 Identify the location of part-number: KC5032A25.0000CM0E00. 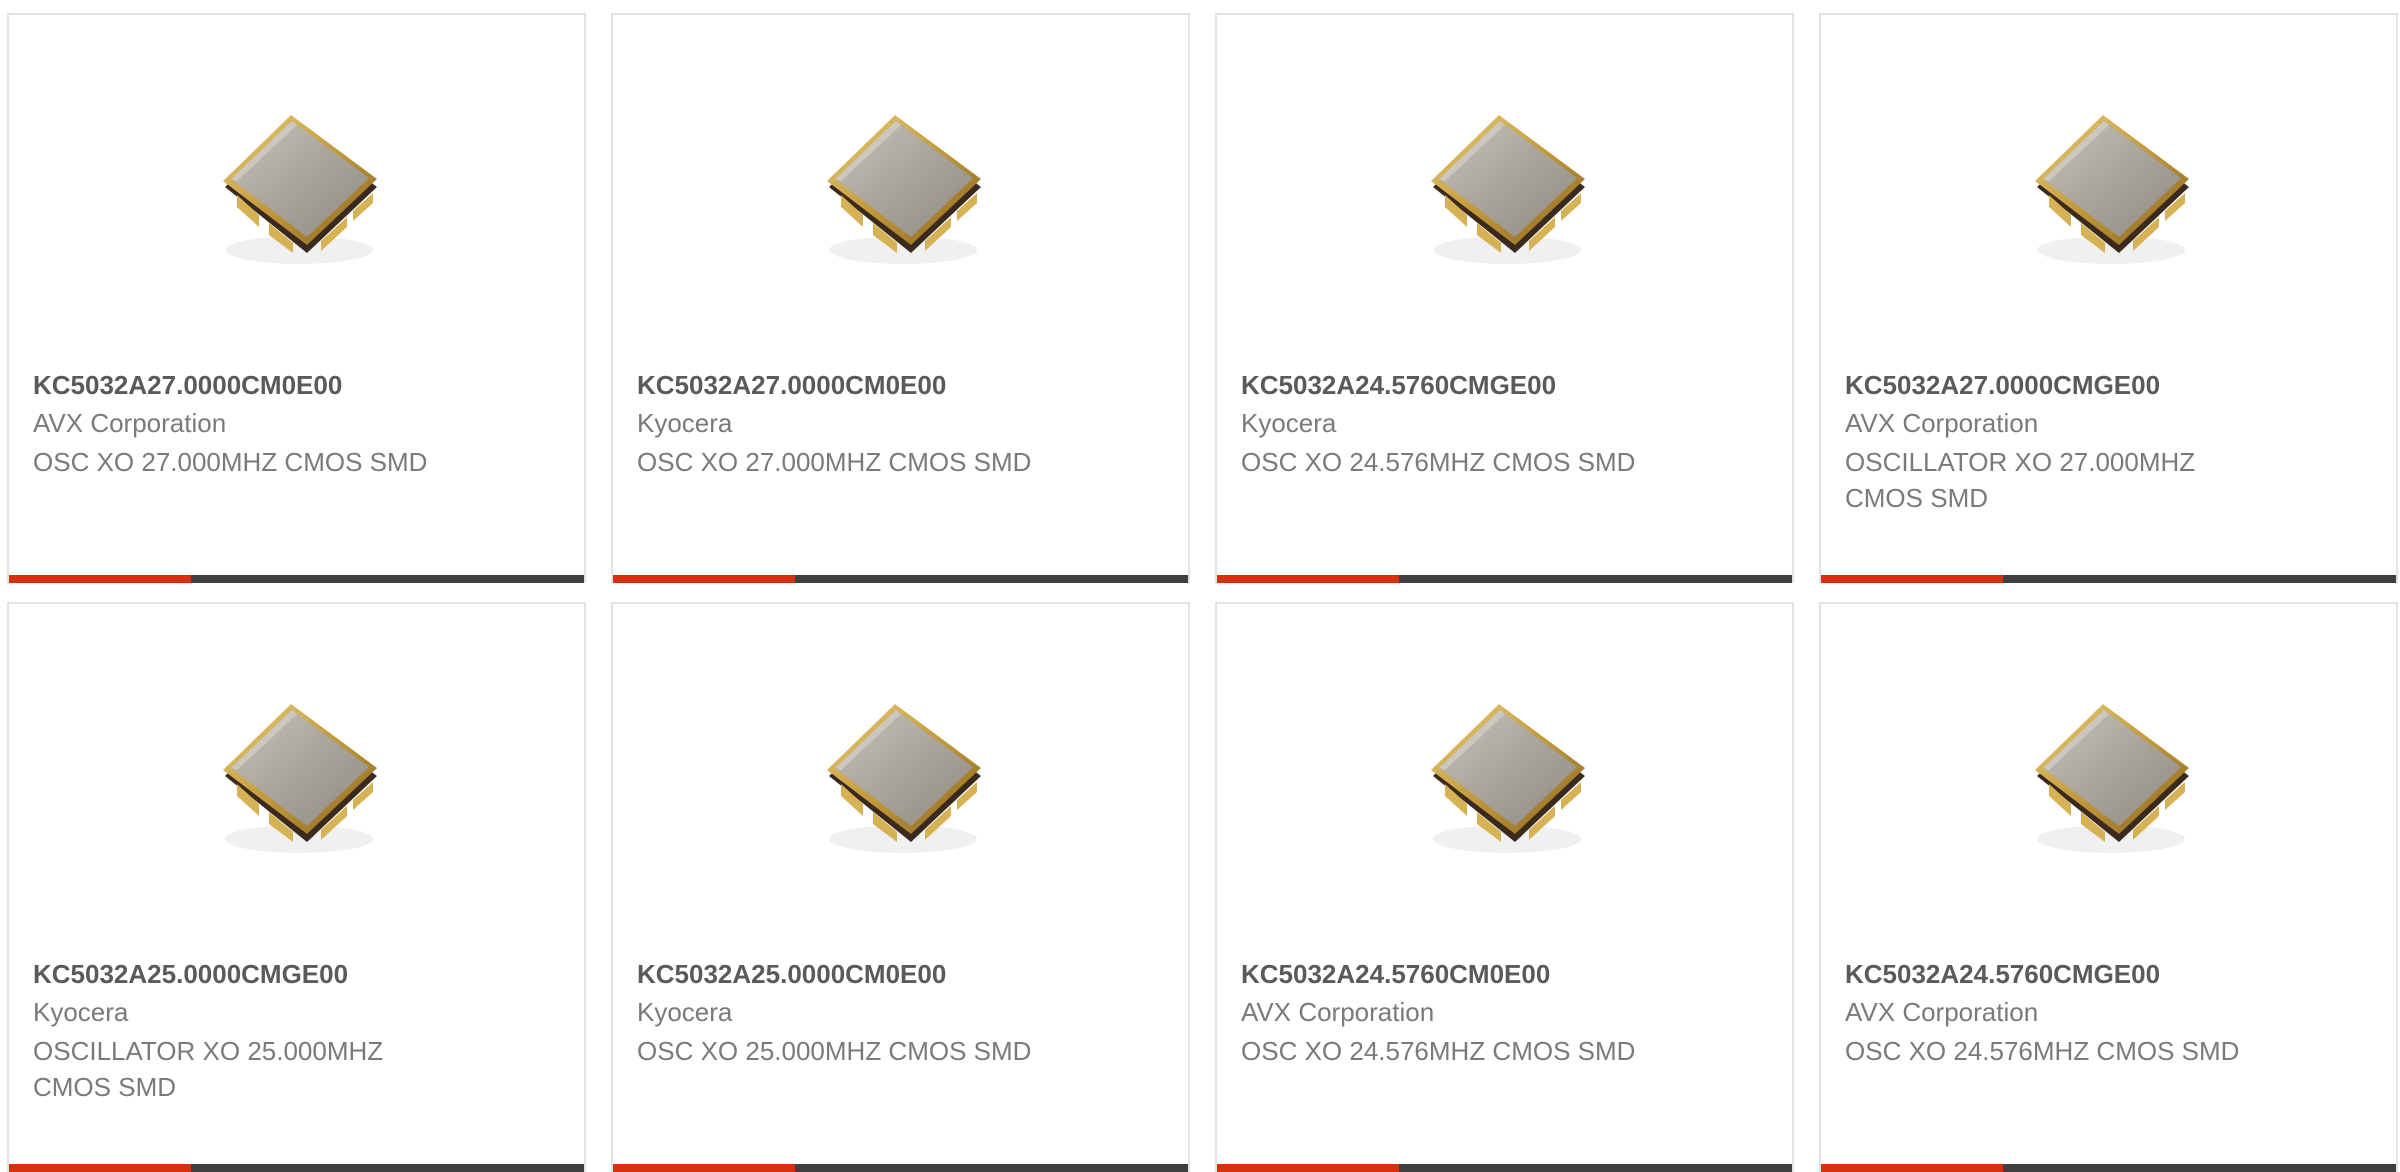
(791, 974).